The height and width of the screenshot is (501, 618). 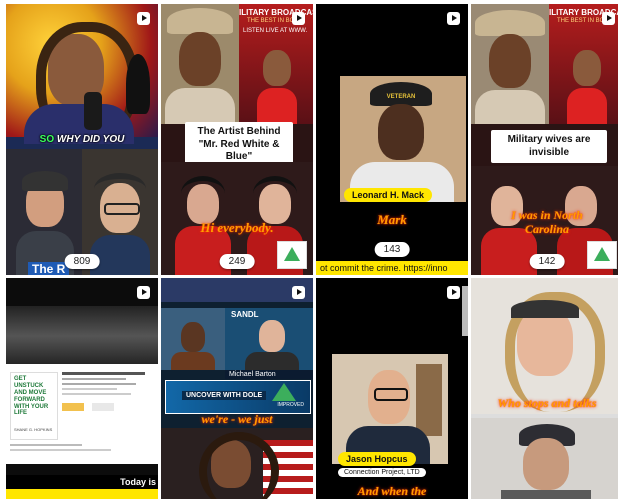 What do you see at coordinates (401, 97) in the screenshot?
I see `veteran-cap-text: VETERAN` at bounding box center [401, 97].